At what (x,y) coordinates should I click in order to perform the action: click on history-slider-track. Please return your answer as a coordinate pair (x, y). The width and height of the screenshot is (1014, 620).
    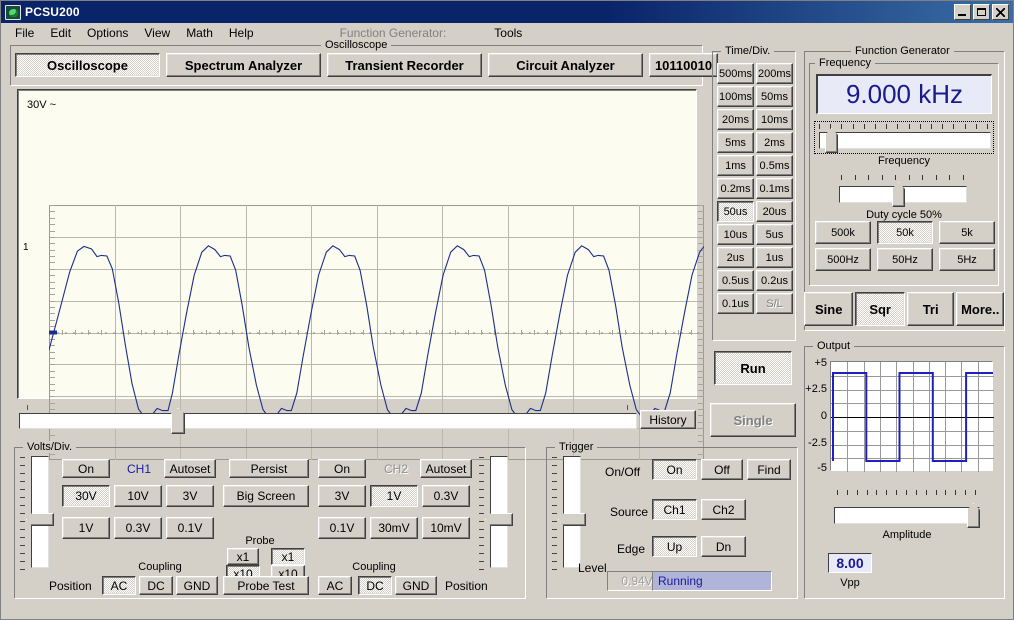
    Looking at the image, I should click on (328, 421).